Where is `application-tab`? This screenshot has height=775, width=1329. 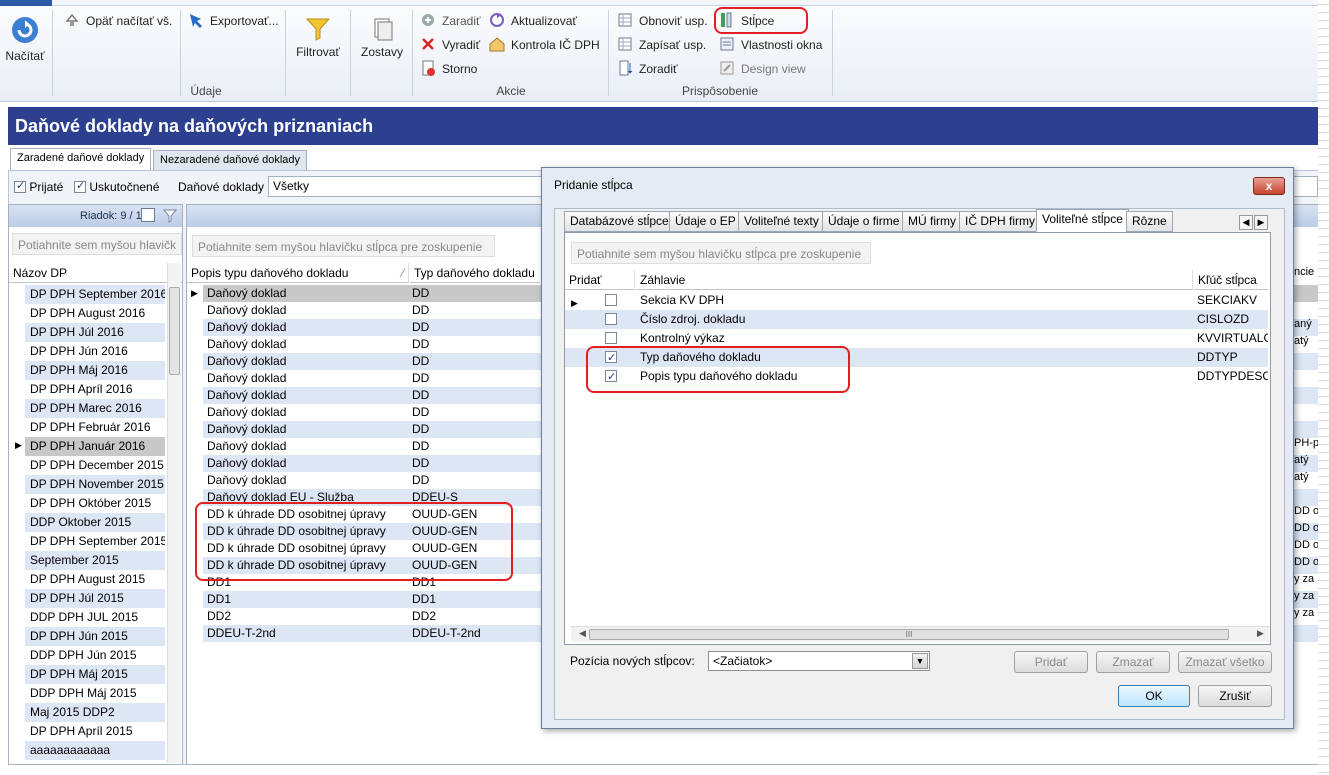
application-tab is located at coordinates (26, 3).